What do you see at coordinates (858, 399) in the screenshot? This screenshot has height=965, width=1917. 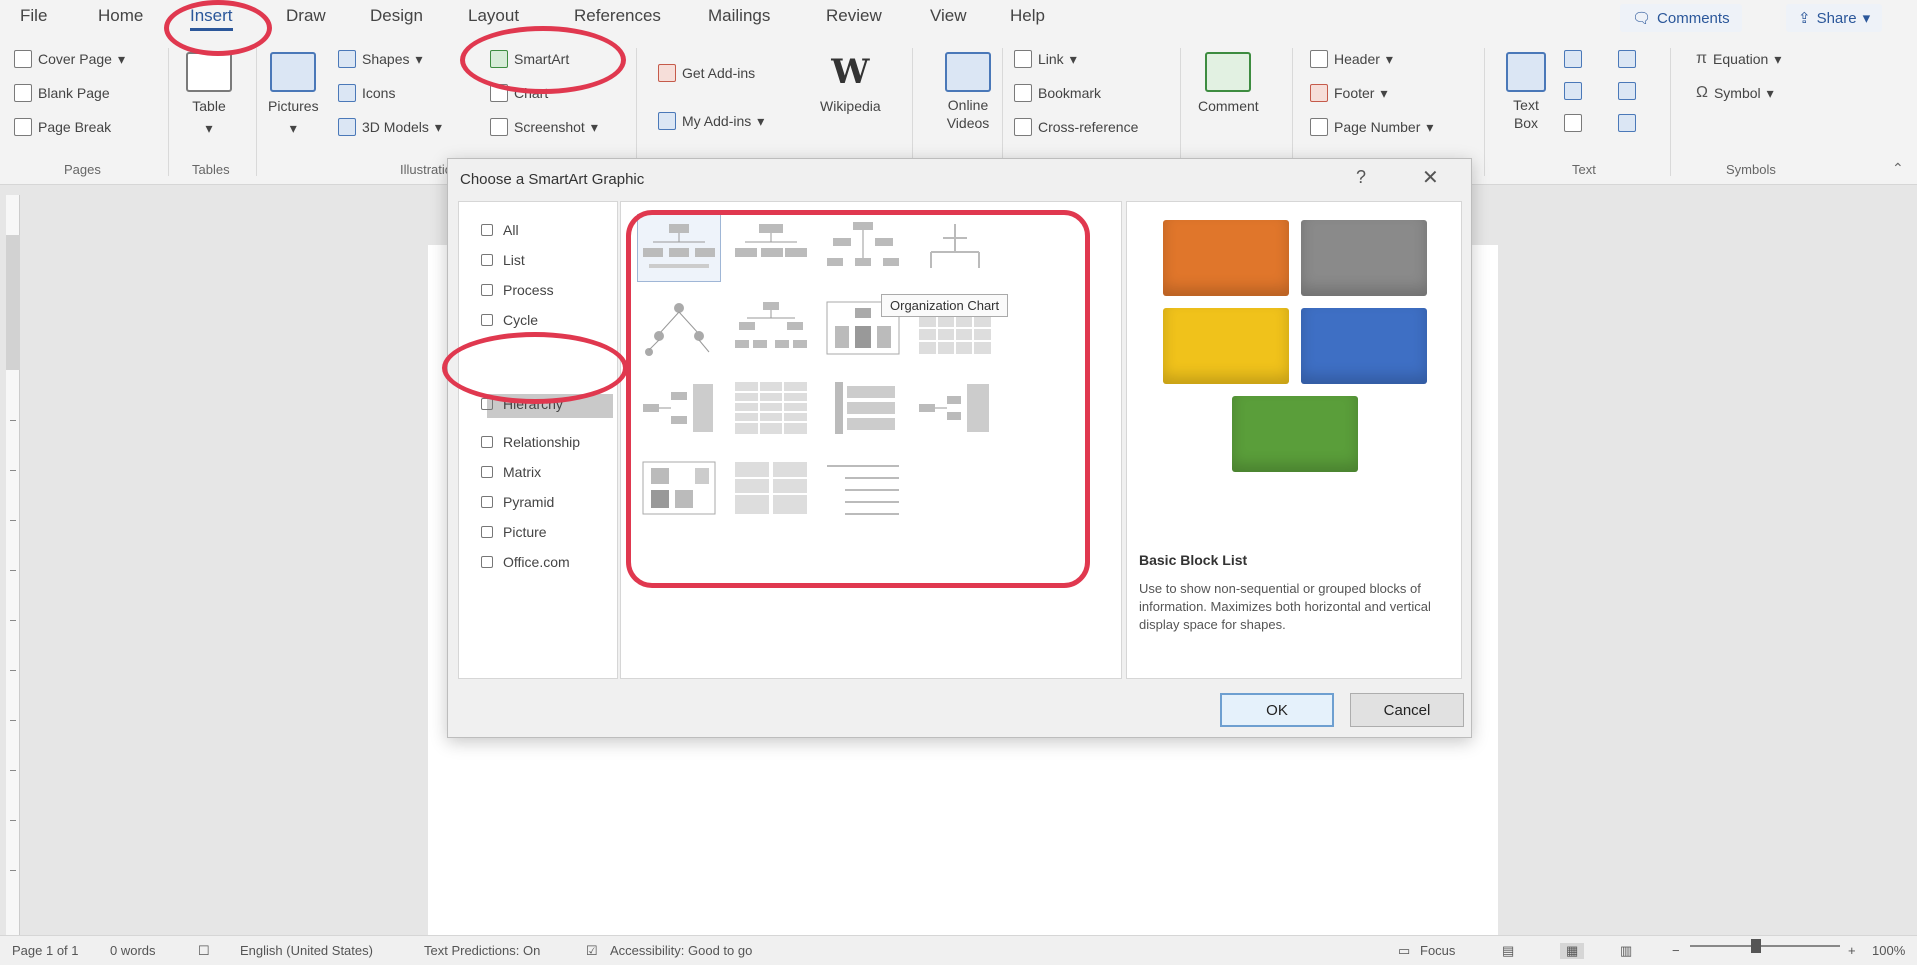 I see `annotation-box-gallery` at bounding box center [858, 399].